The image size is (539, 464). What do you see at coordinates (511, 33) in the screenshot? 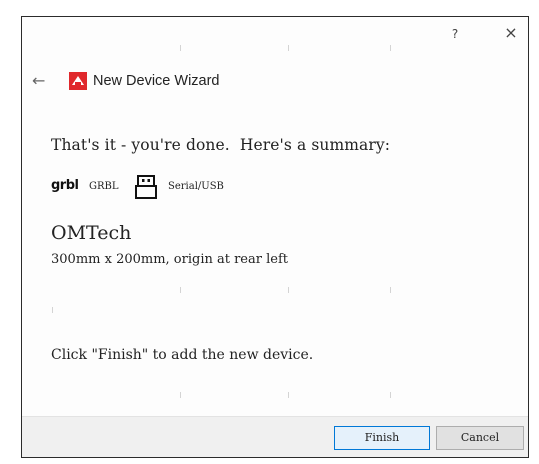
I see `close-button: ×` at bounding box center [511, 33].